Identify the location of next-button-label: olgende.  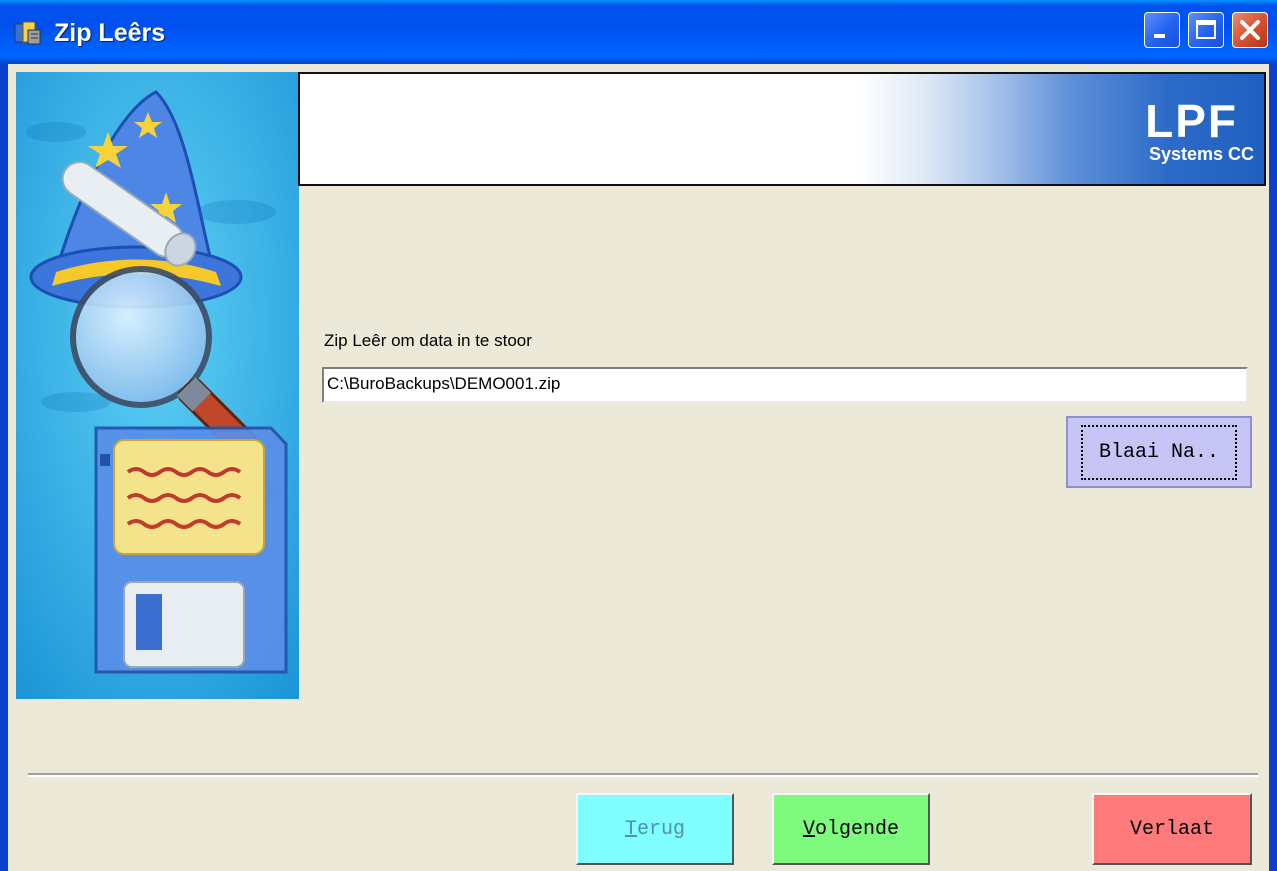
(857, 829).